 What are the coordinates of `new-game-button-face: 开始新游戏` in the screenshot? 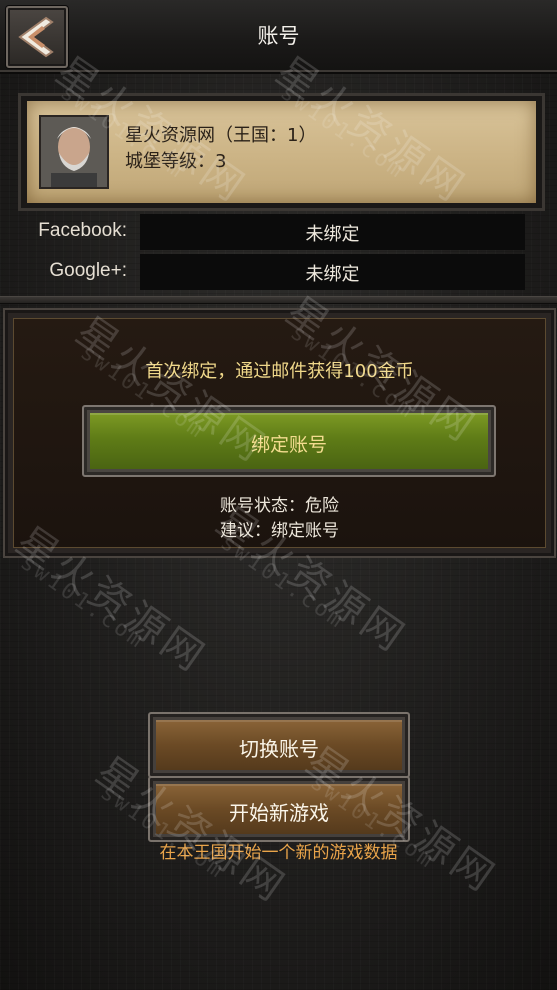 It's located at (279, 809).